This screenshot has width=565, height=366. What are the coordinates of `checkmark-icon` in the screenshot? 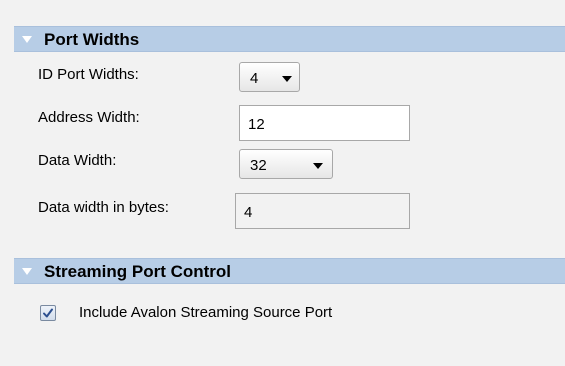 It's located at (48, 313).